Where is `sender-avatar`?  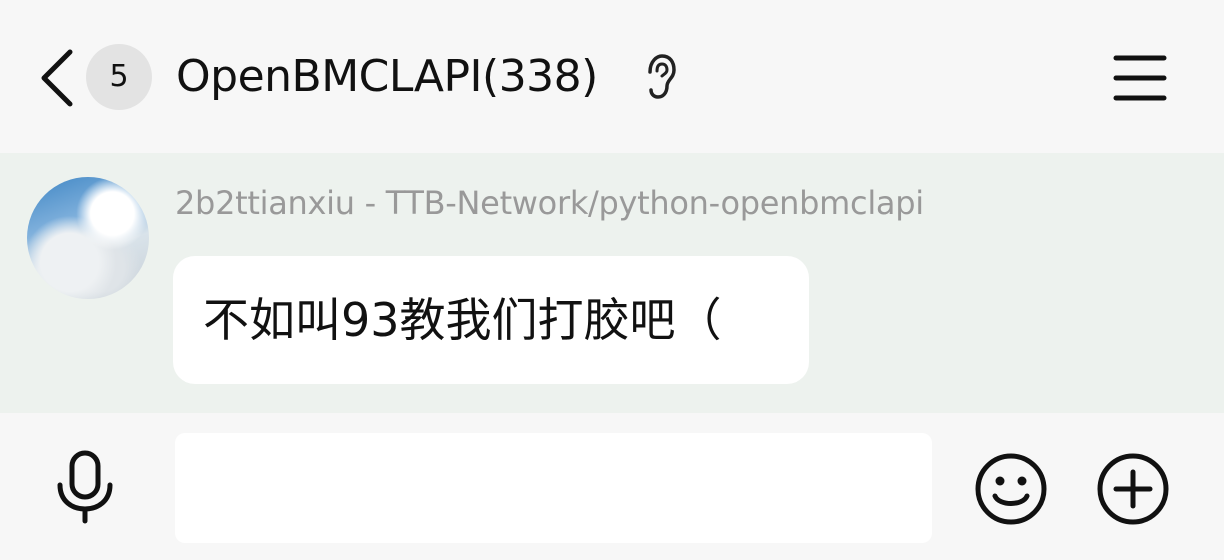 sender-avatar is located at coordinates (88, 238).